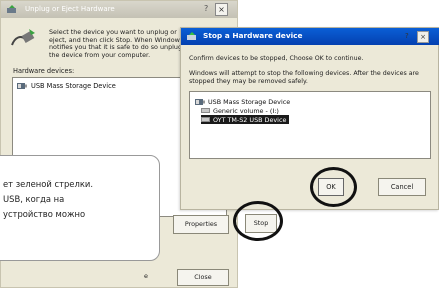 This screenshot has width=439, height=288. What do you see at coordinates (221, 9) in the screenshot?
I see `unplug-close-x-button: ×` at bounding box center [221, 9].